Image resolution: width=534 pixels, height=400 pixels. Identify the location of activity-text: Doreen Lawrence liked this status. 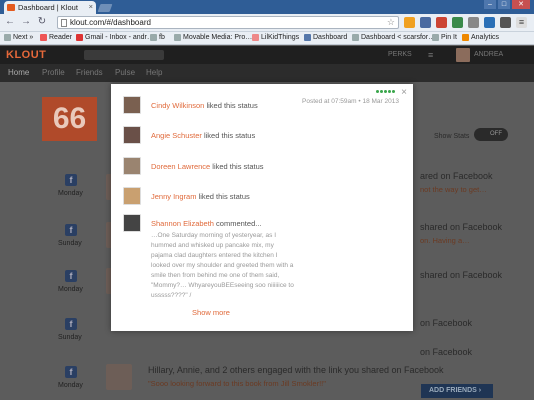
(207, 166).